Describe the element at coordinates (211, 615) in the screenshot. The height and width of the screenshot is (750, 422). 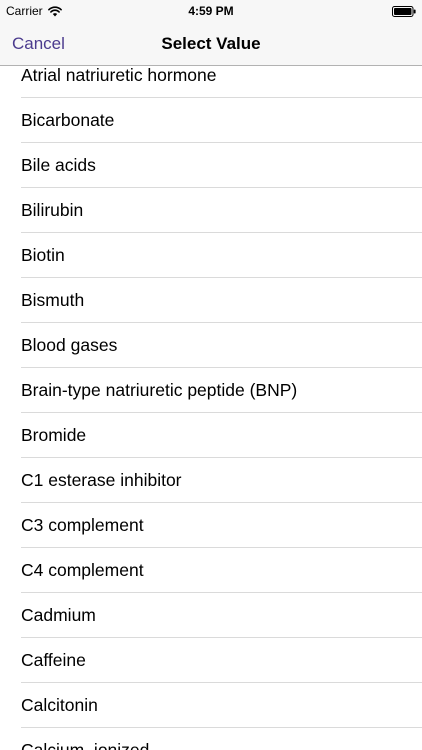
I see `list-item: Cadmium` at that location.